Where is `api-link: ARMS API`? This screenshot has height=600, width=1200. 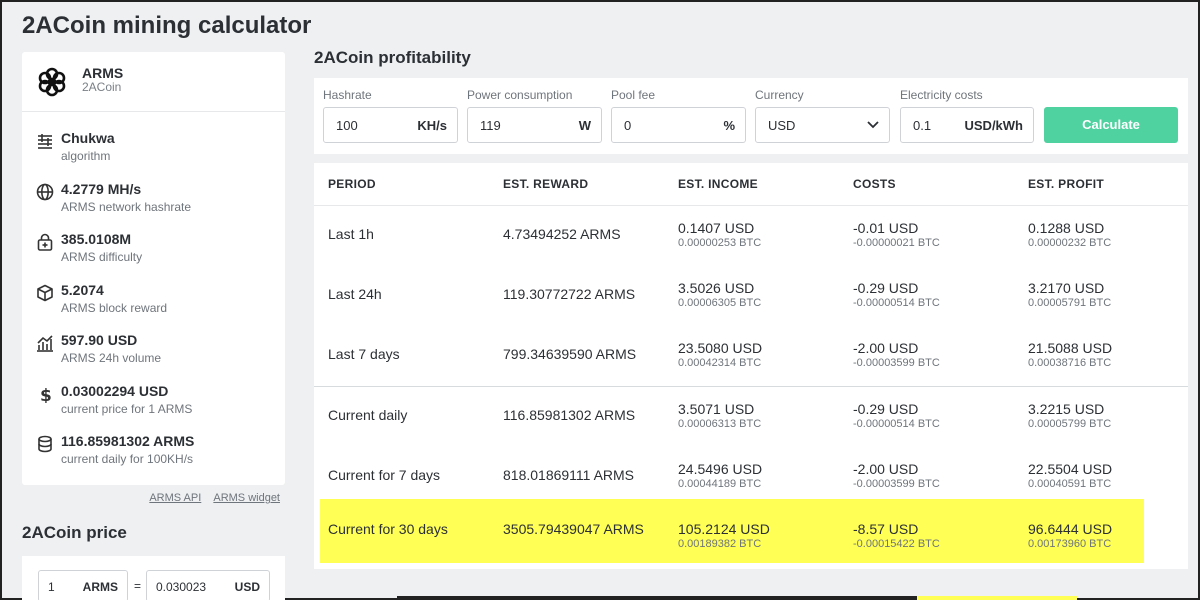 api-link: ARMS API is located at coordinates (175, 498).